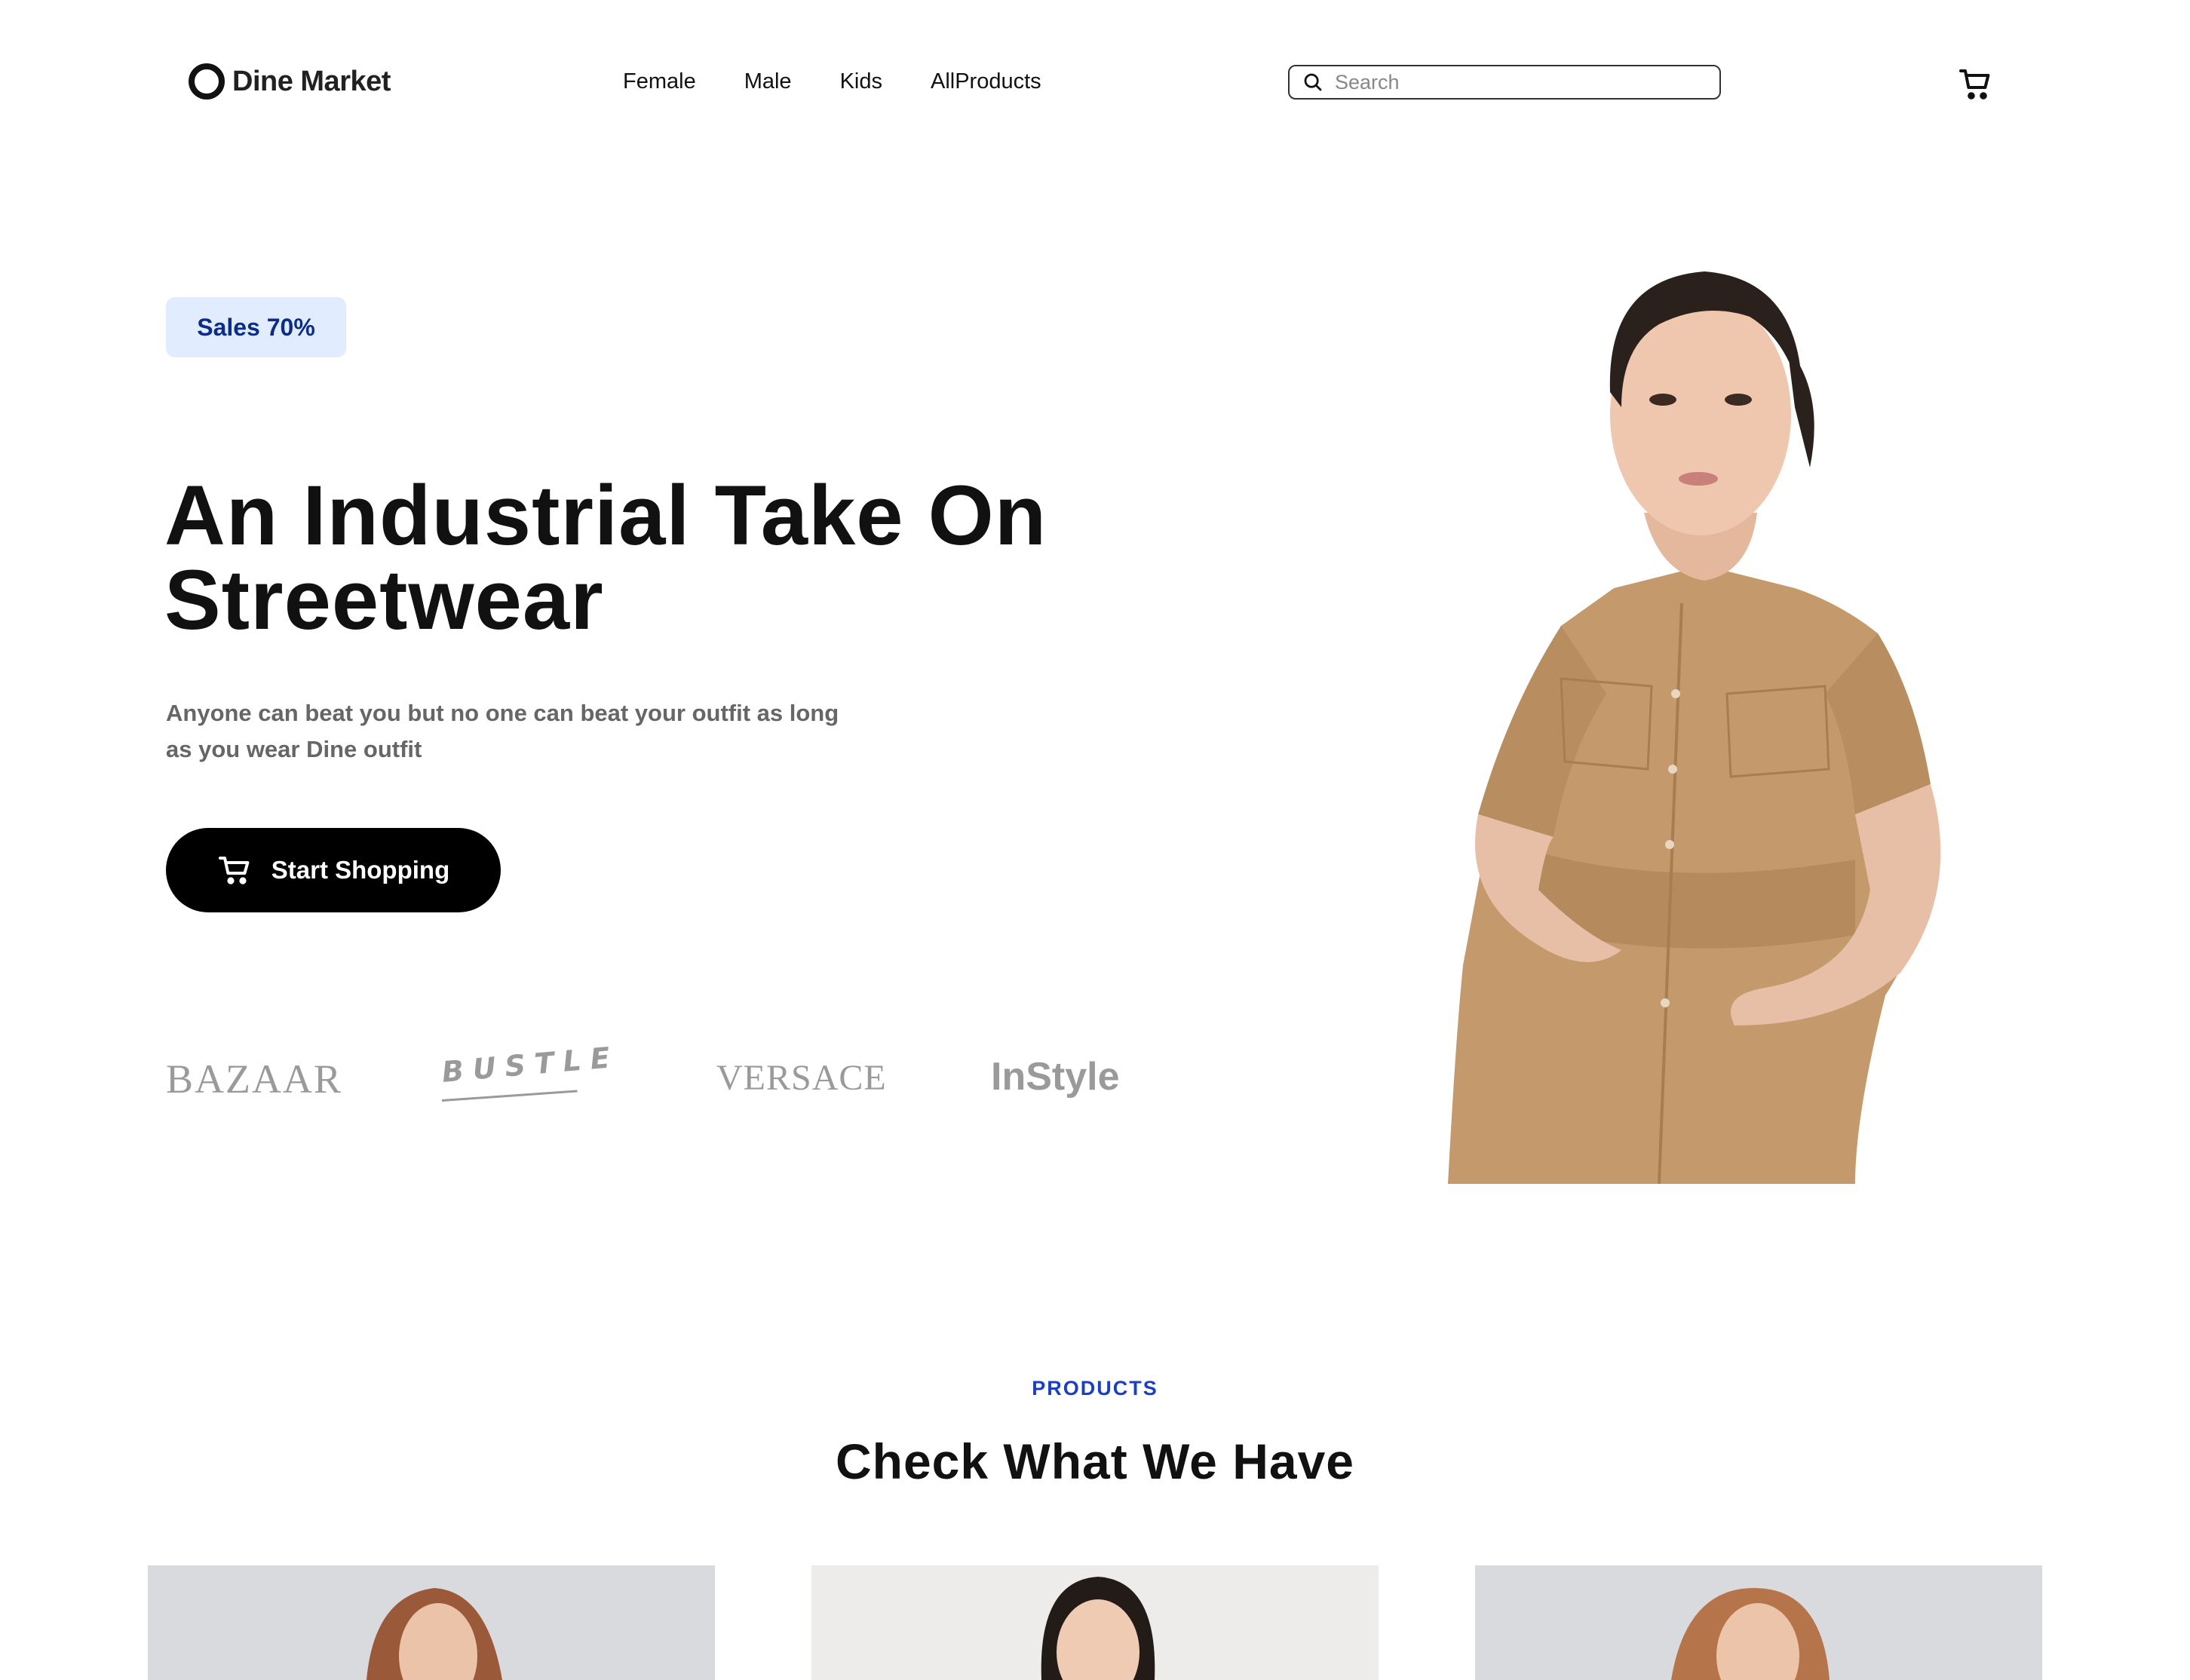  What do you see at coordinates (1313, 82) in the screenshot?
I see `search-icon` at bounding box center [1313, 82].